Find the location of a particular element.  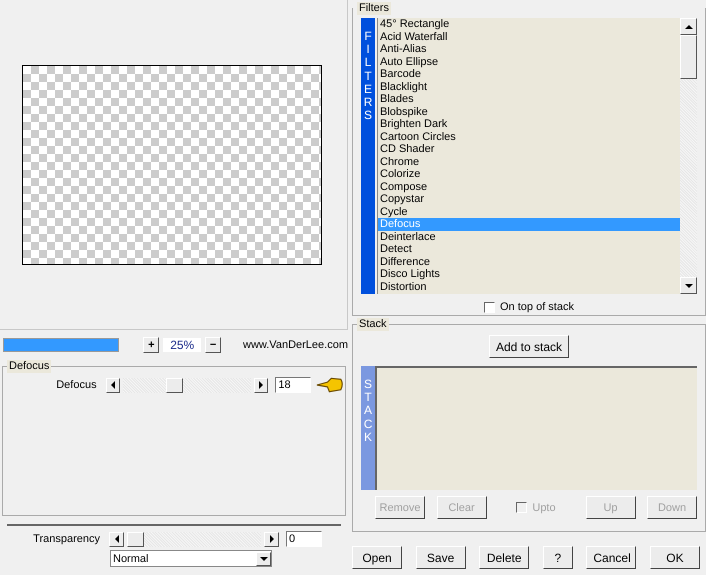

dialog-button: ? is located at coordinates (557, 557).